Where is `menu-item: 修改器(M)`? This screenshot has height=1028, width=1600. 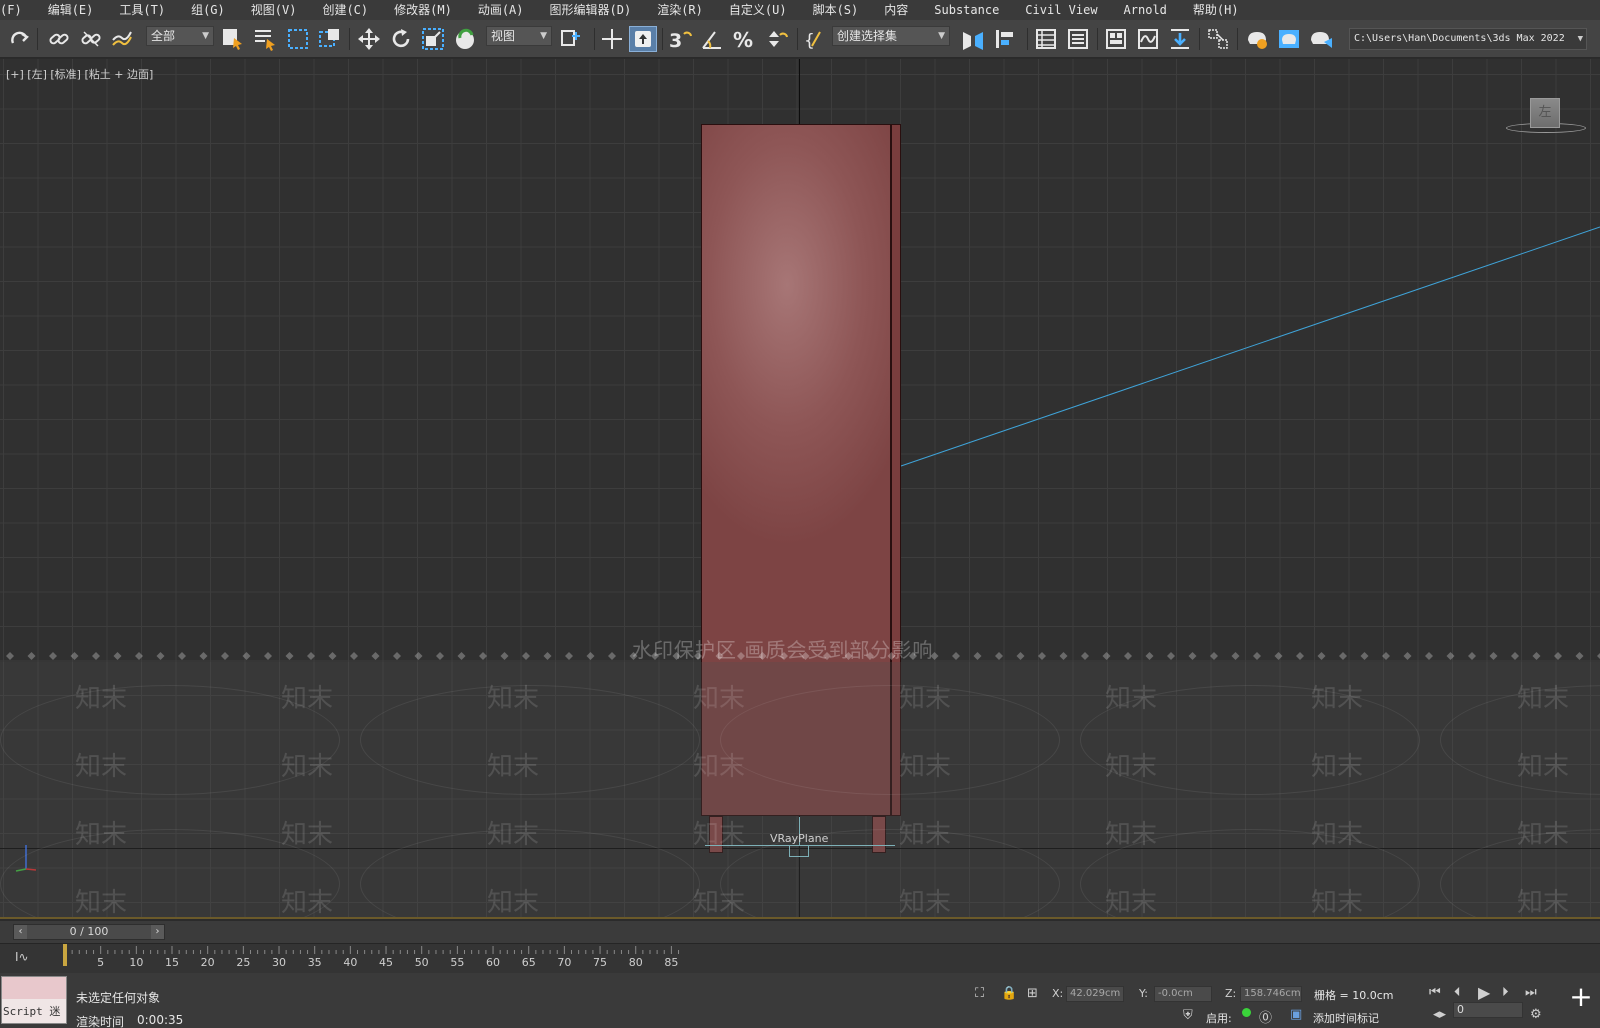
menu-item: 修改器(M) is located at coordinates (423, 10).